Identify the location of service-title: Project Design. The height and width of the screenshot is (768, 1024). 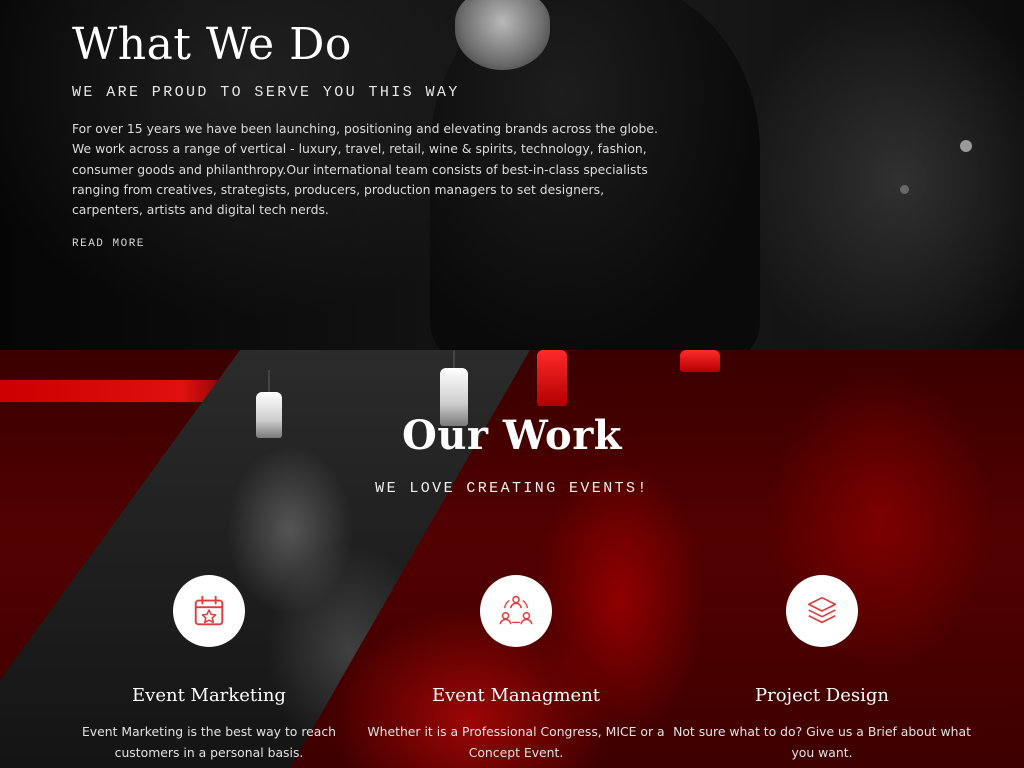
(821, 695).